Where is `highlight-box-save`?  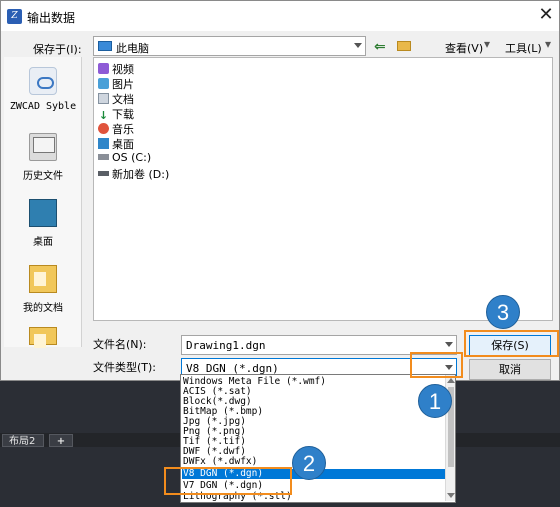 highlight-box-save is located at coordinates (511, 343).